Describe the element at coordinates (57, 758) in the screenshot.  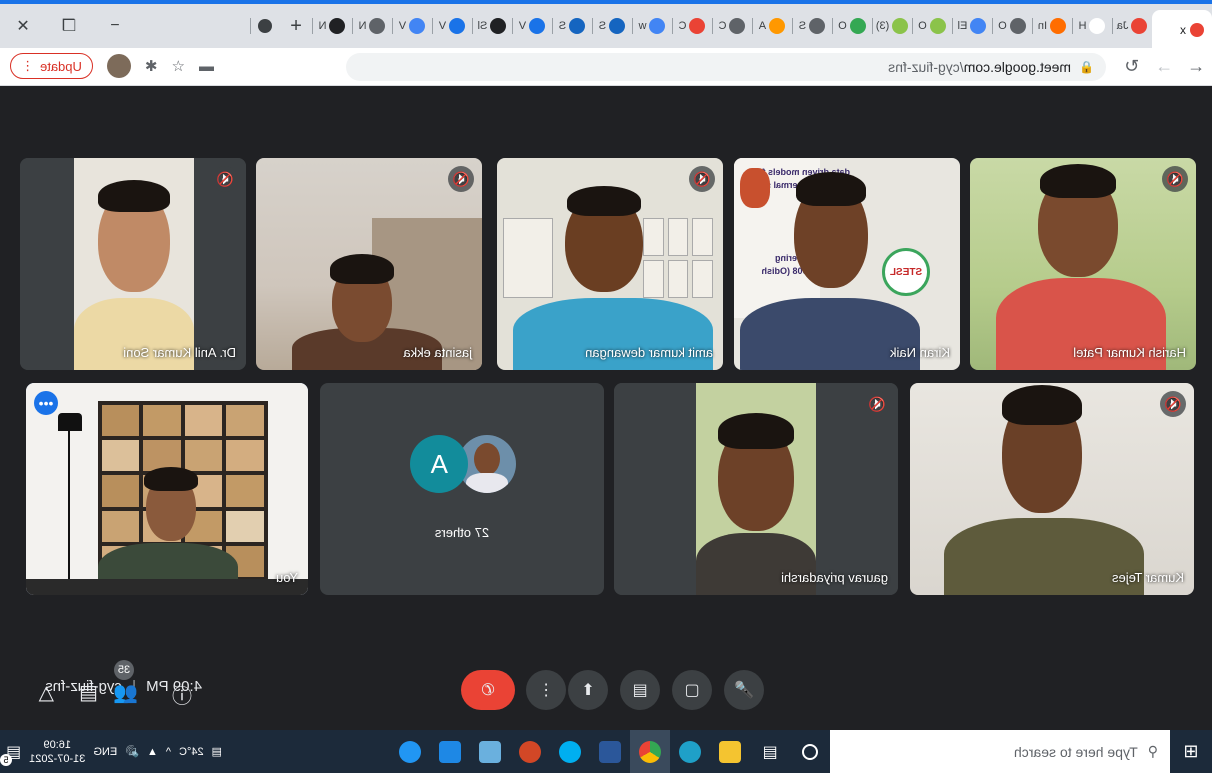
I see `clock-date: 31-07-2021` at that location.